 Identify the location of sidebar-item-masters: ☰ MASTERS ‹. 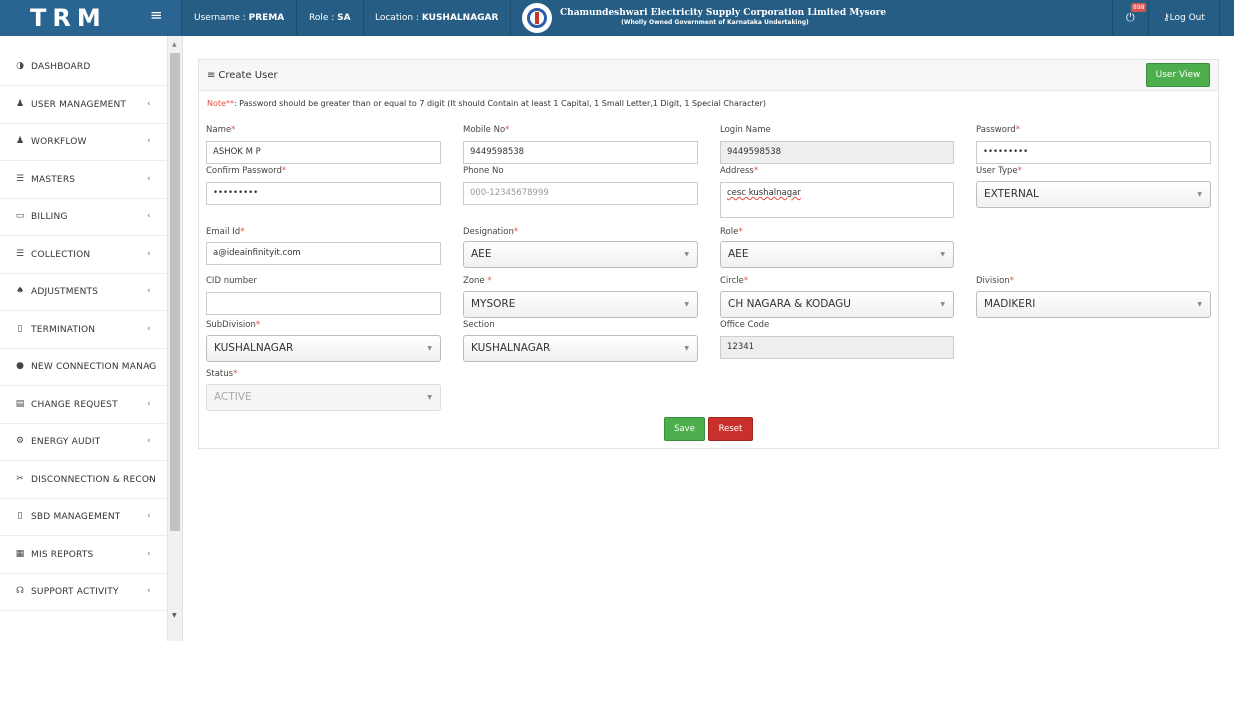
(84, 180).